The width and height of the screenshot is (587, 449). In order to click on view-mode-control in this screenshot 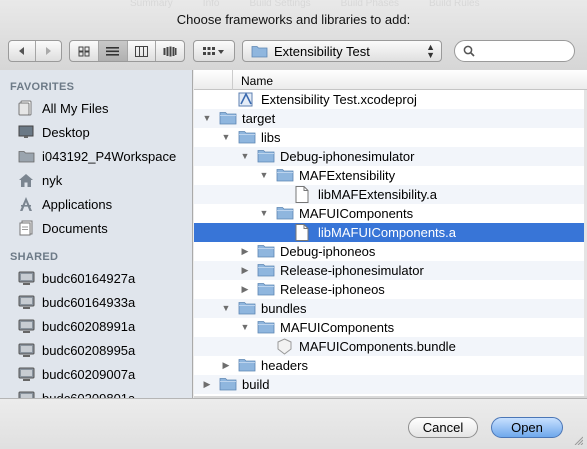, I will do `click(127, 51)`.